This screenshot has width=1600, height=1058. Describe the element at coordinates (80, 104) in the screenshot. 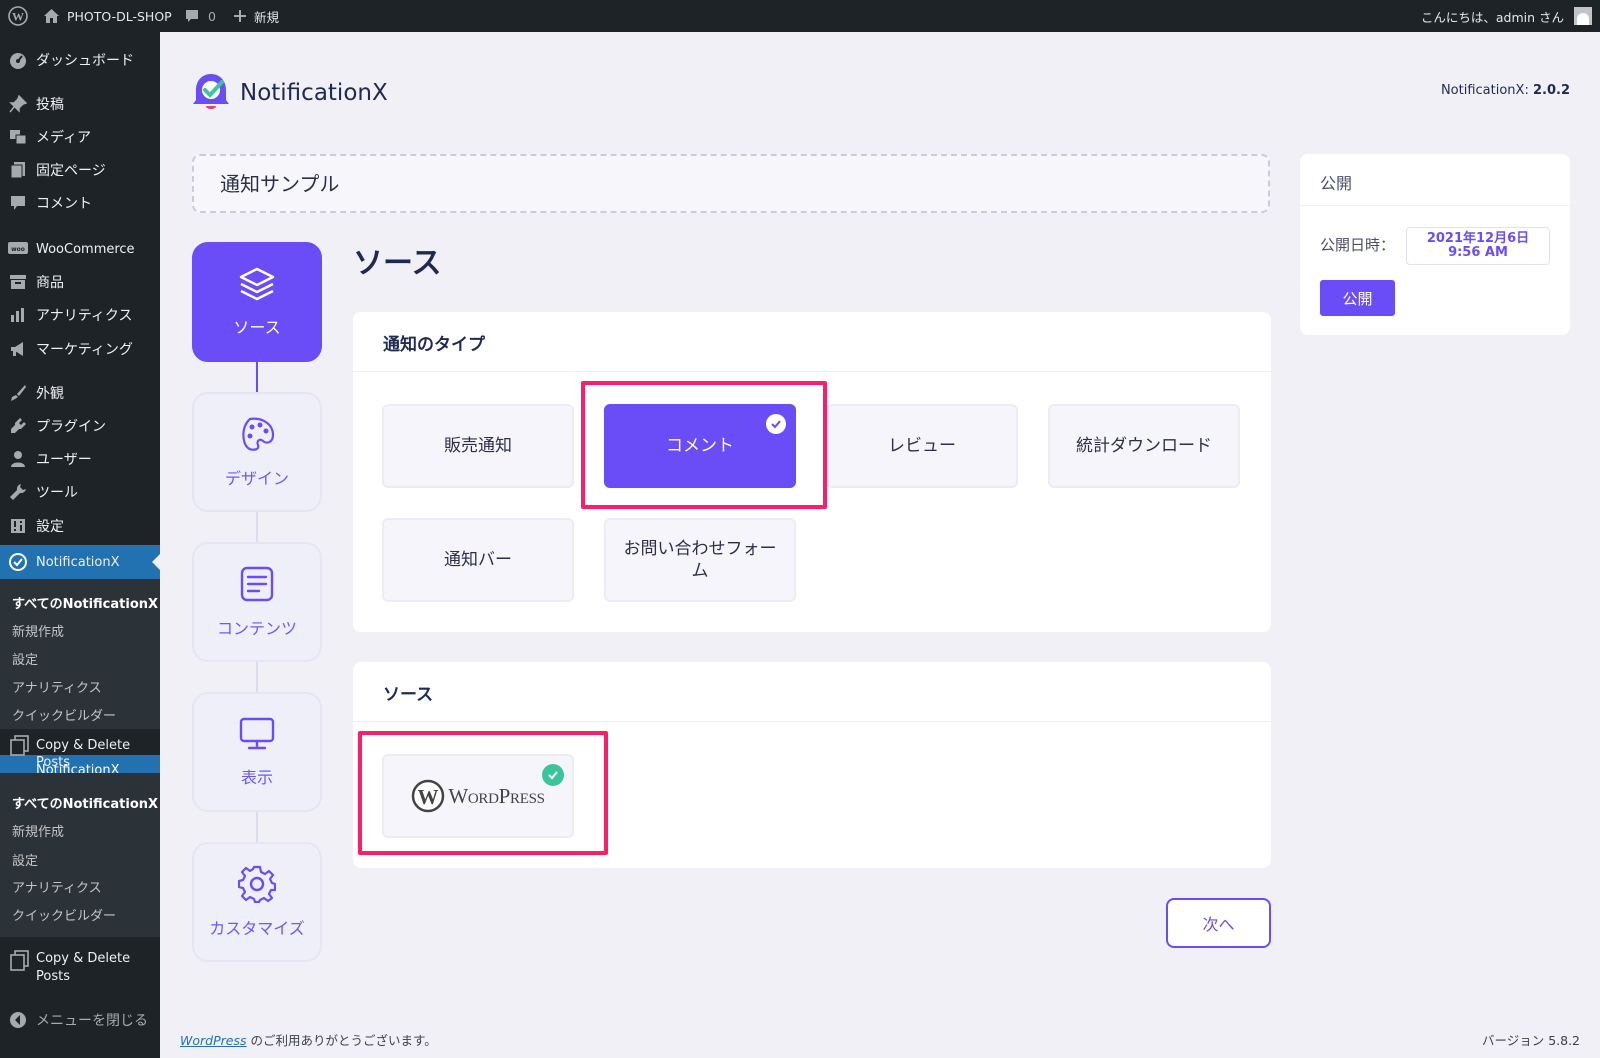

I see `sidebar-item-posts: 投稿` at that location.